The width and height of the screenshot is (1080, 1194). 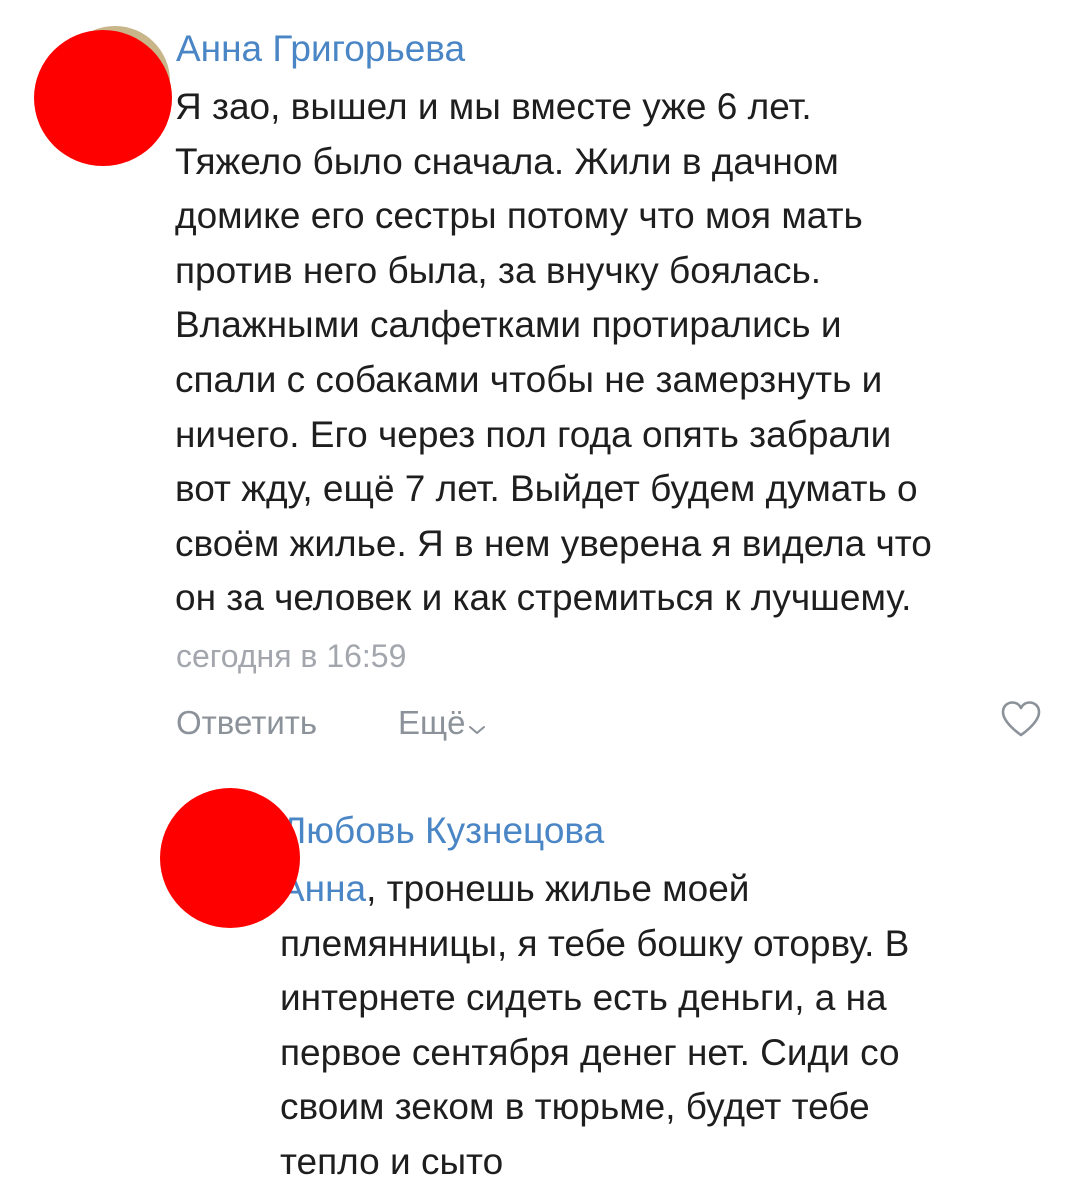 What do you see at coordinates (493, 106) in the screenshot?
I see `comment-text-line: Я зао, вышел и мы вместе уже 6 лет.` at bounding box center [493, 106].